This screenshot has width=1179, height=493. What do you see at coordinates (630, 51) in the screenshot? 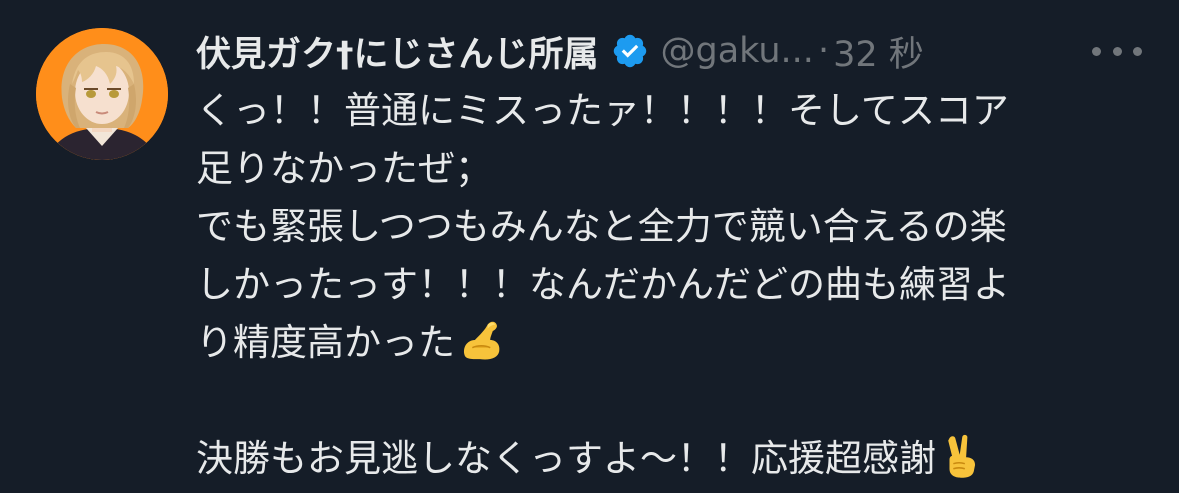
I see `verified-badge-icon` at bounding box center [630, 51].